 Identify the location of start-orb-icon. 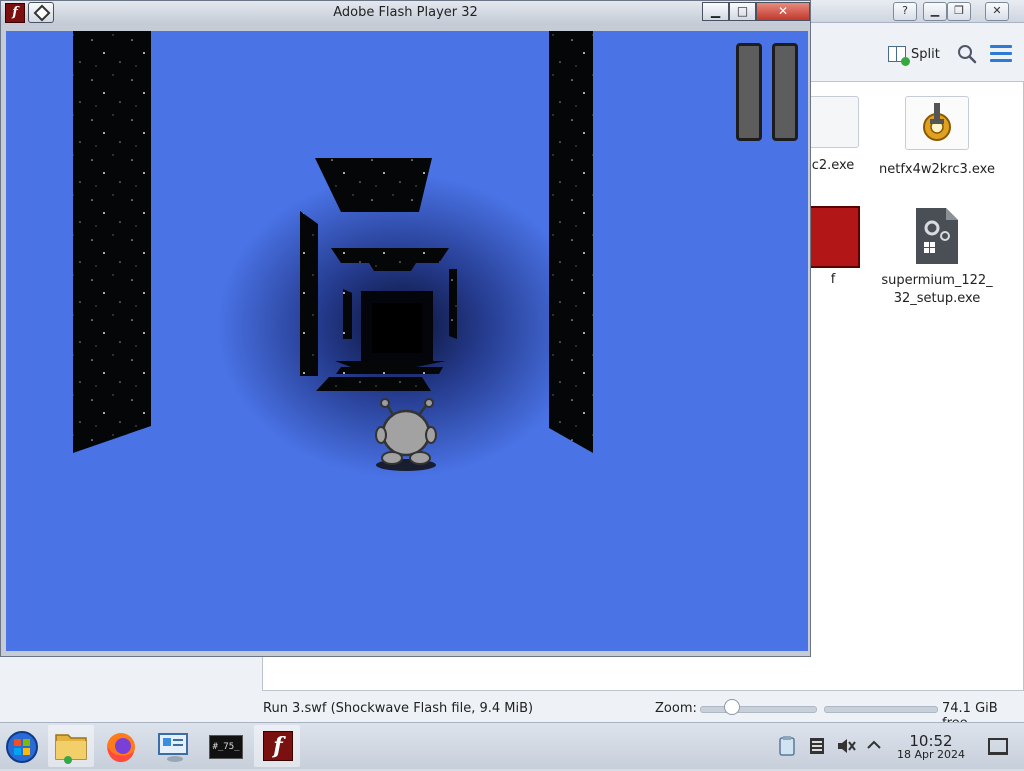
(22, 747).